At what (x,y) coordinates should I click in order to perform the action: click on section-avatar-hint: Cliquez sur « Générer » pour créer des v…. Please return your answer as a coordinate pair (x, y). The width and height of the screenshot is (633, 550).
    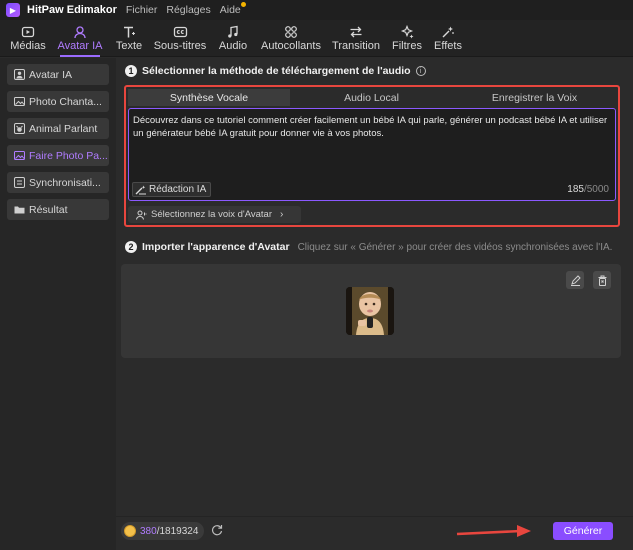
    Looking at the image, I should click on (455, 247).